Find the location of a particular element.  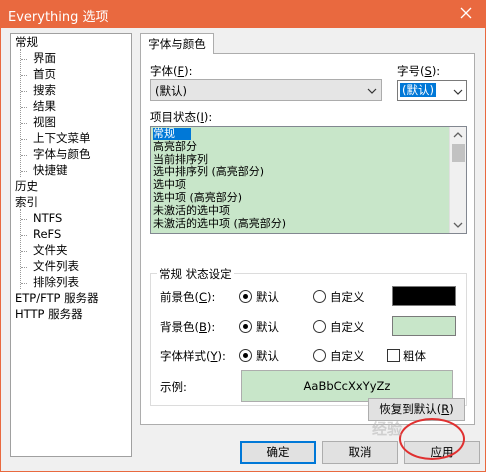

foreground-label: 前景色(C): is located at coordinates (188, 297).